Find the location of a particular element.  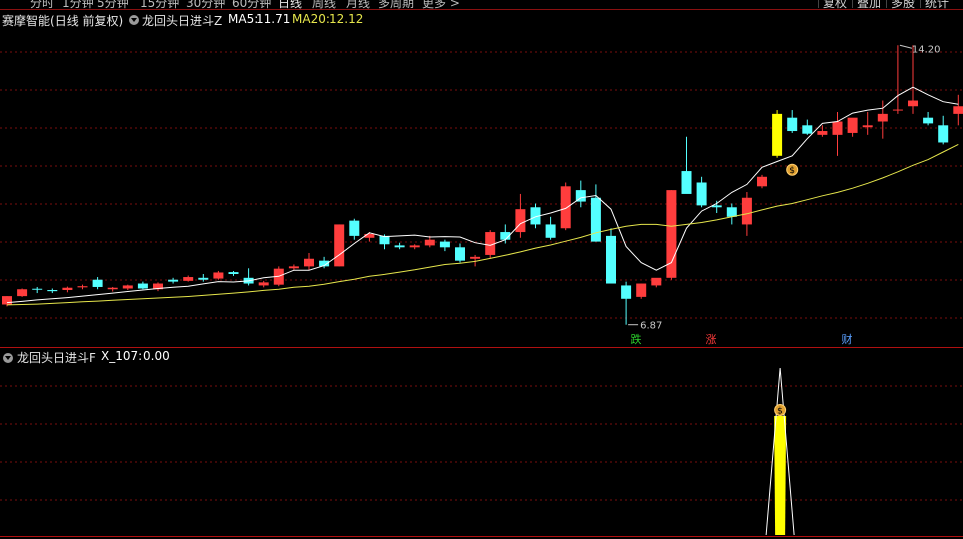

money-bag-icon: $ is located at coordinates (792, 169).